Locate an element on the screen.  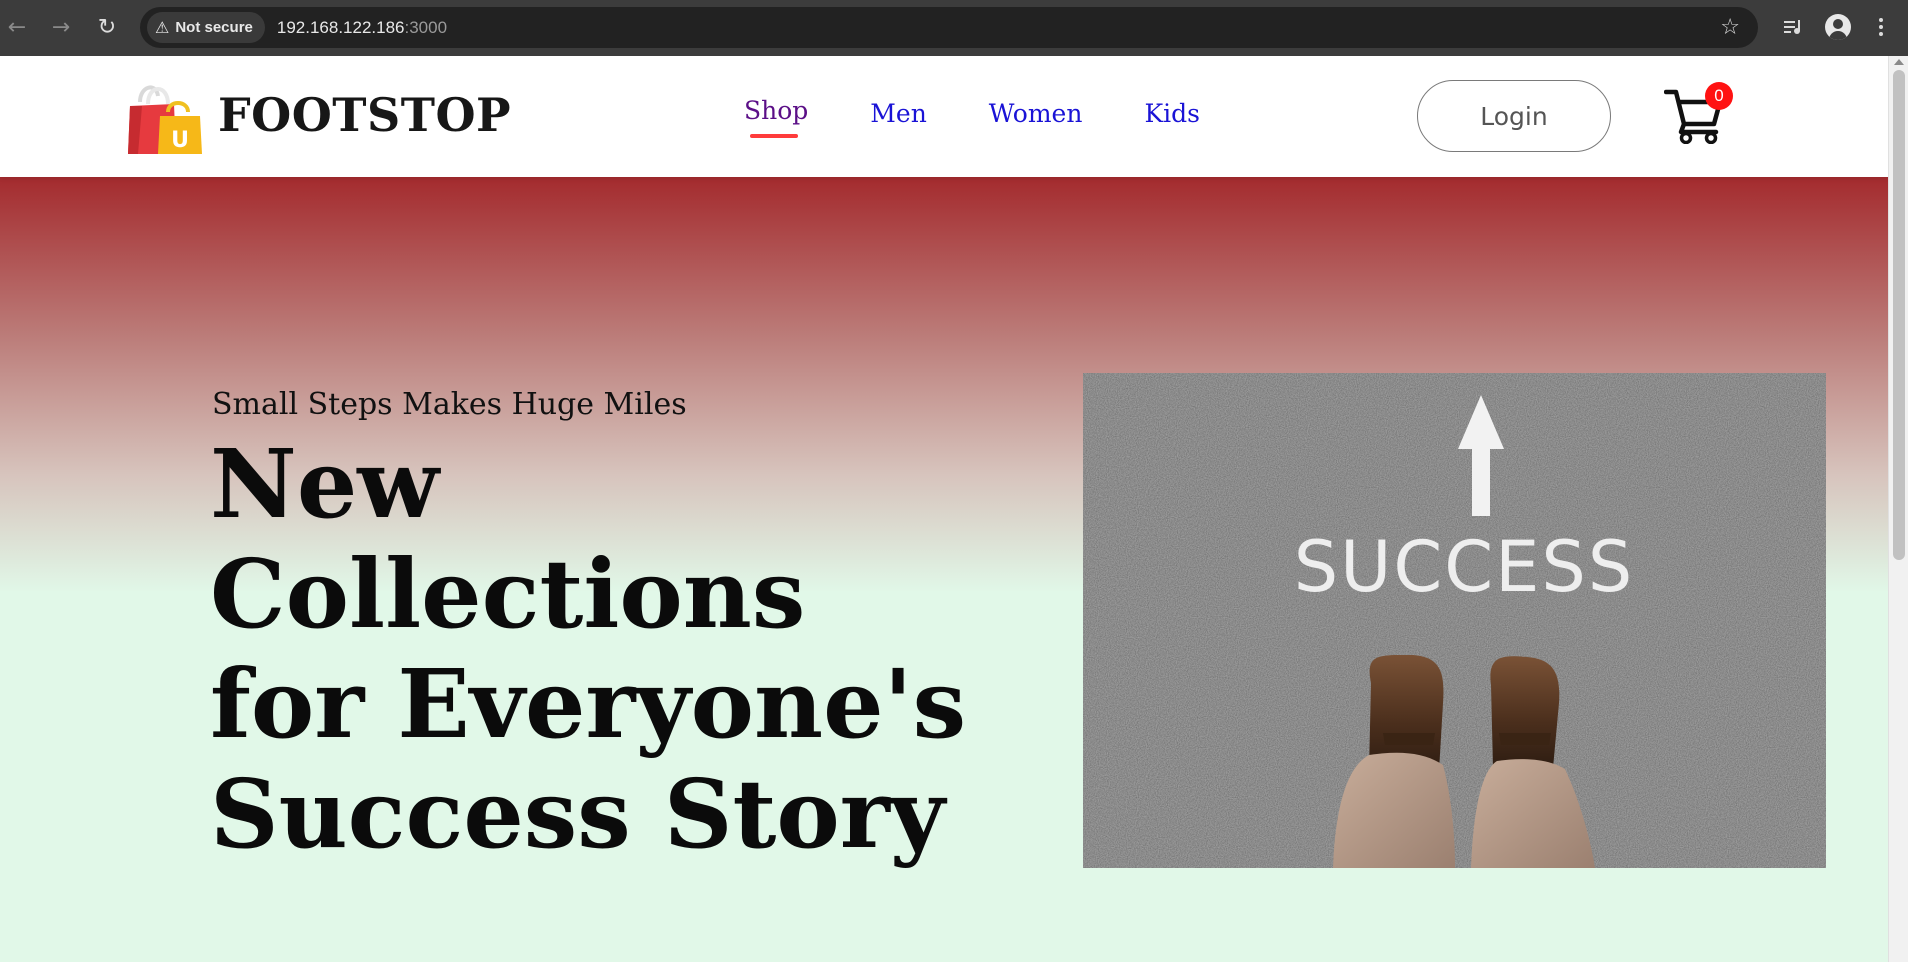
menu-item-kids: Kids is located at coordinates (1172, 113).